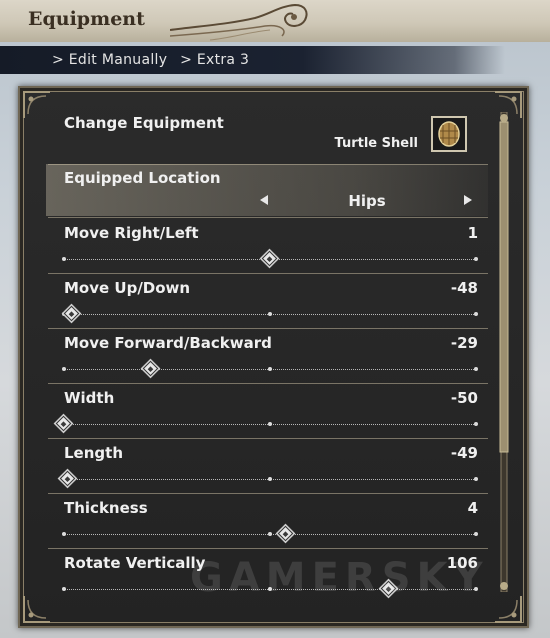 The height and width of the screenshot is (638, 550). Describe the element at coordinates (339, 578) in the screenshot. I see `watermark: GAMERSKY` at that location.